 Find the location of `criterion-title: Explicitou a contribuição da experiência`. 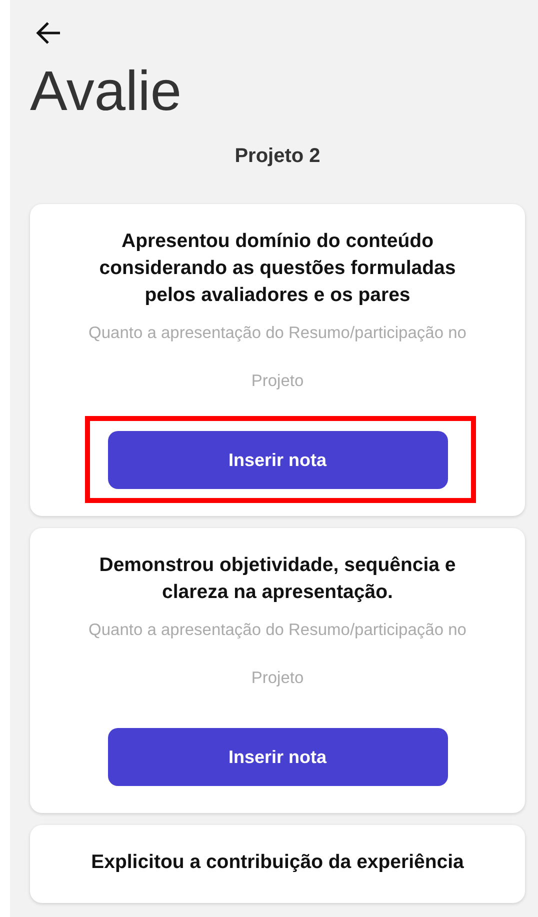

criterion-title: Explicitou a contribuição da experiência is located at coordinates (277, 862).